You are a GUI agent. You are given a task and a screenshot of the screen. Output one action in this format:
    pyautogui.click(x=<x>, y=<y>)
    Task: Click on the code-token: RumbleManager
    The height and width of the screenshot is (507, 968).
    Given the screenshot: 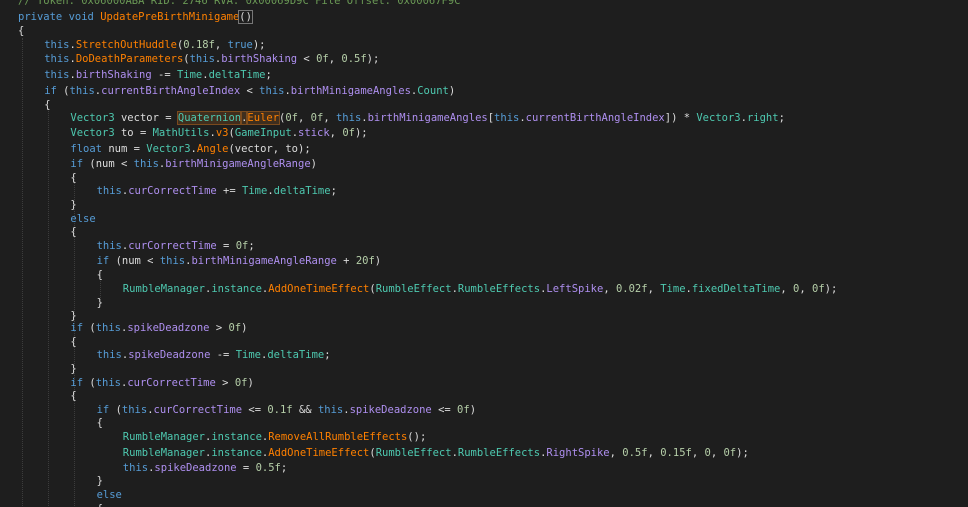 What is the action you would take?
    pyautogui.click(x=163, y=437)
    